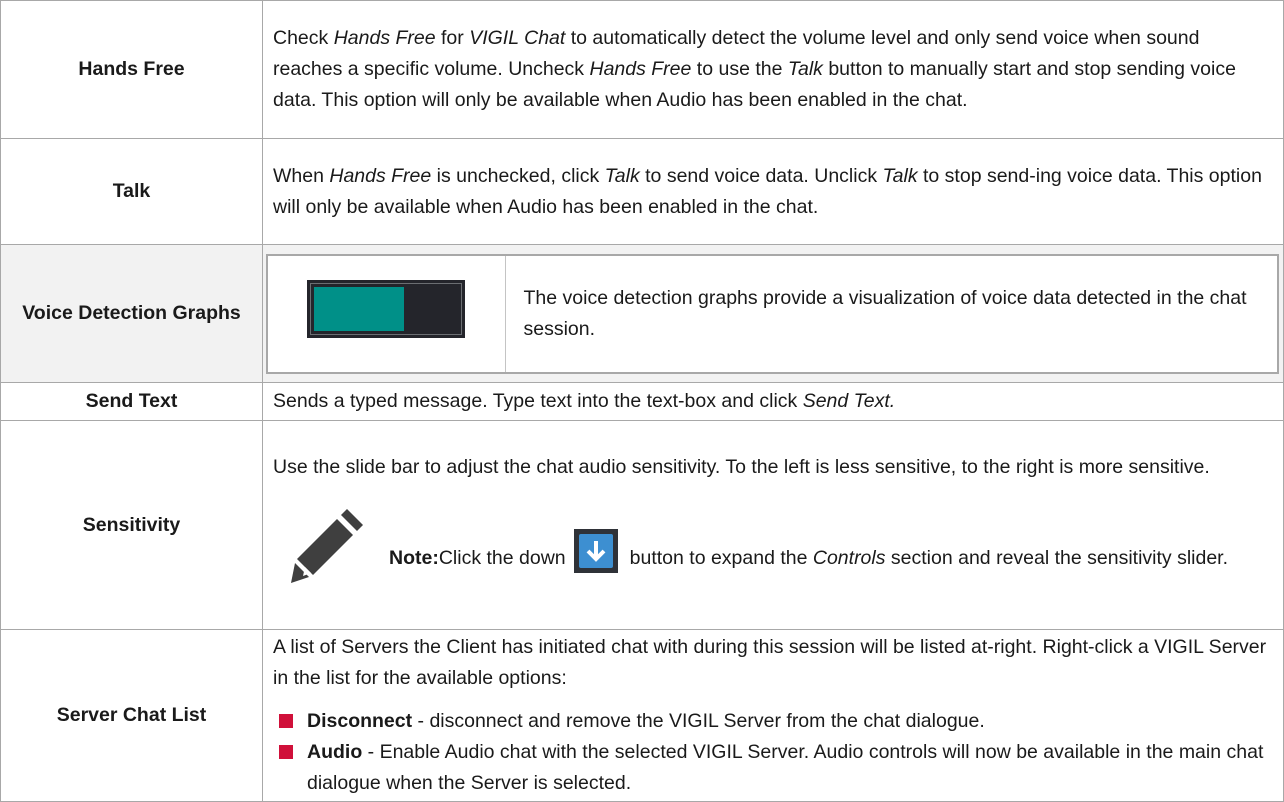  What do you see at coordinates (327, 545) in the screenshot?
I see `pencil-icon` at bounding box center [327, 545].